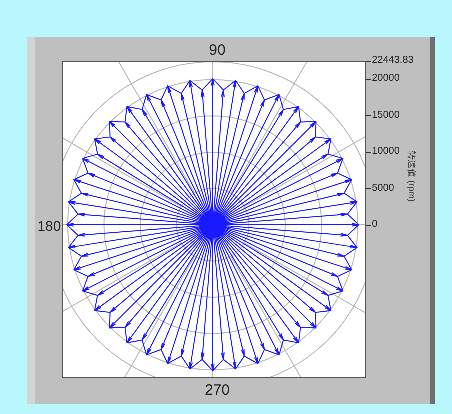 The height and width of the screenshot is (414, 452). Describe the element at coordinates (386, 79) in the screenshot. I see `radial-tick-label: 20000` at that location.